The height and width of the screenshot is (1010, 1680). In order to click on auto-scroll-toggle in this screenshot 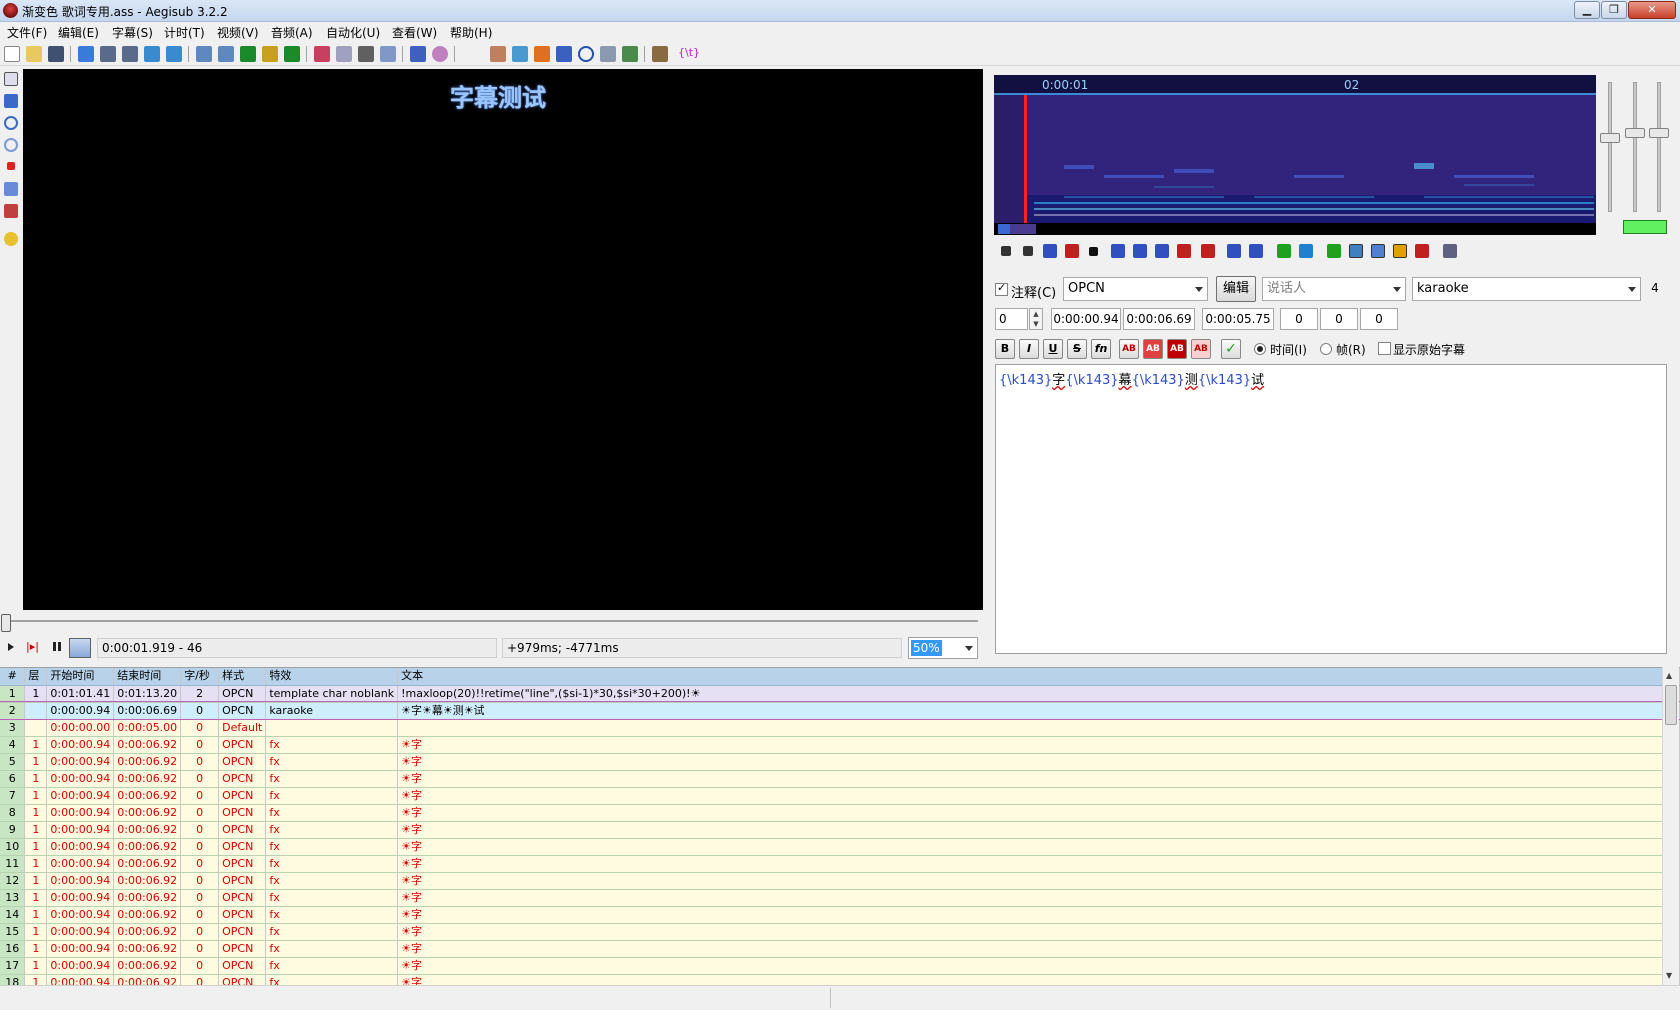, I will do `click(80, 648)`.